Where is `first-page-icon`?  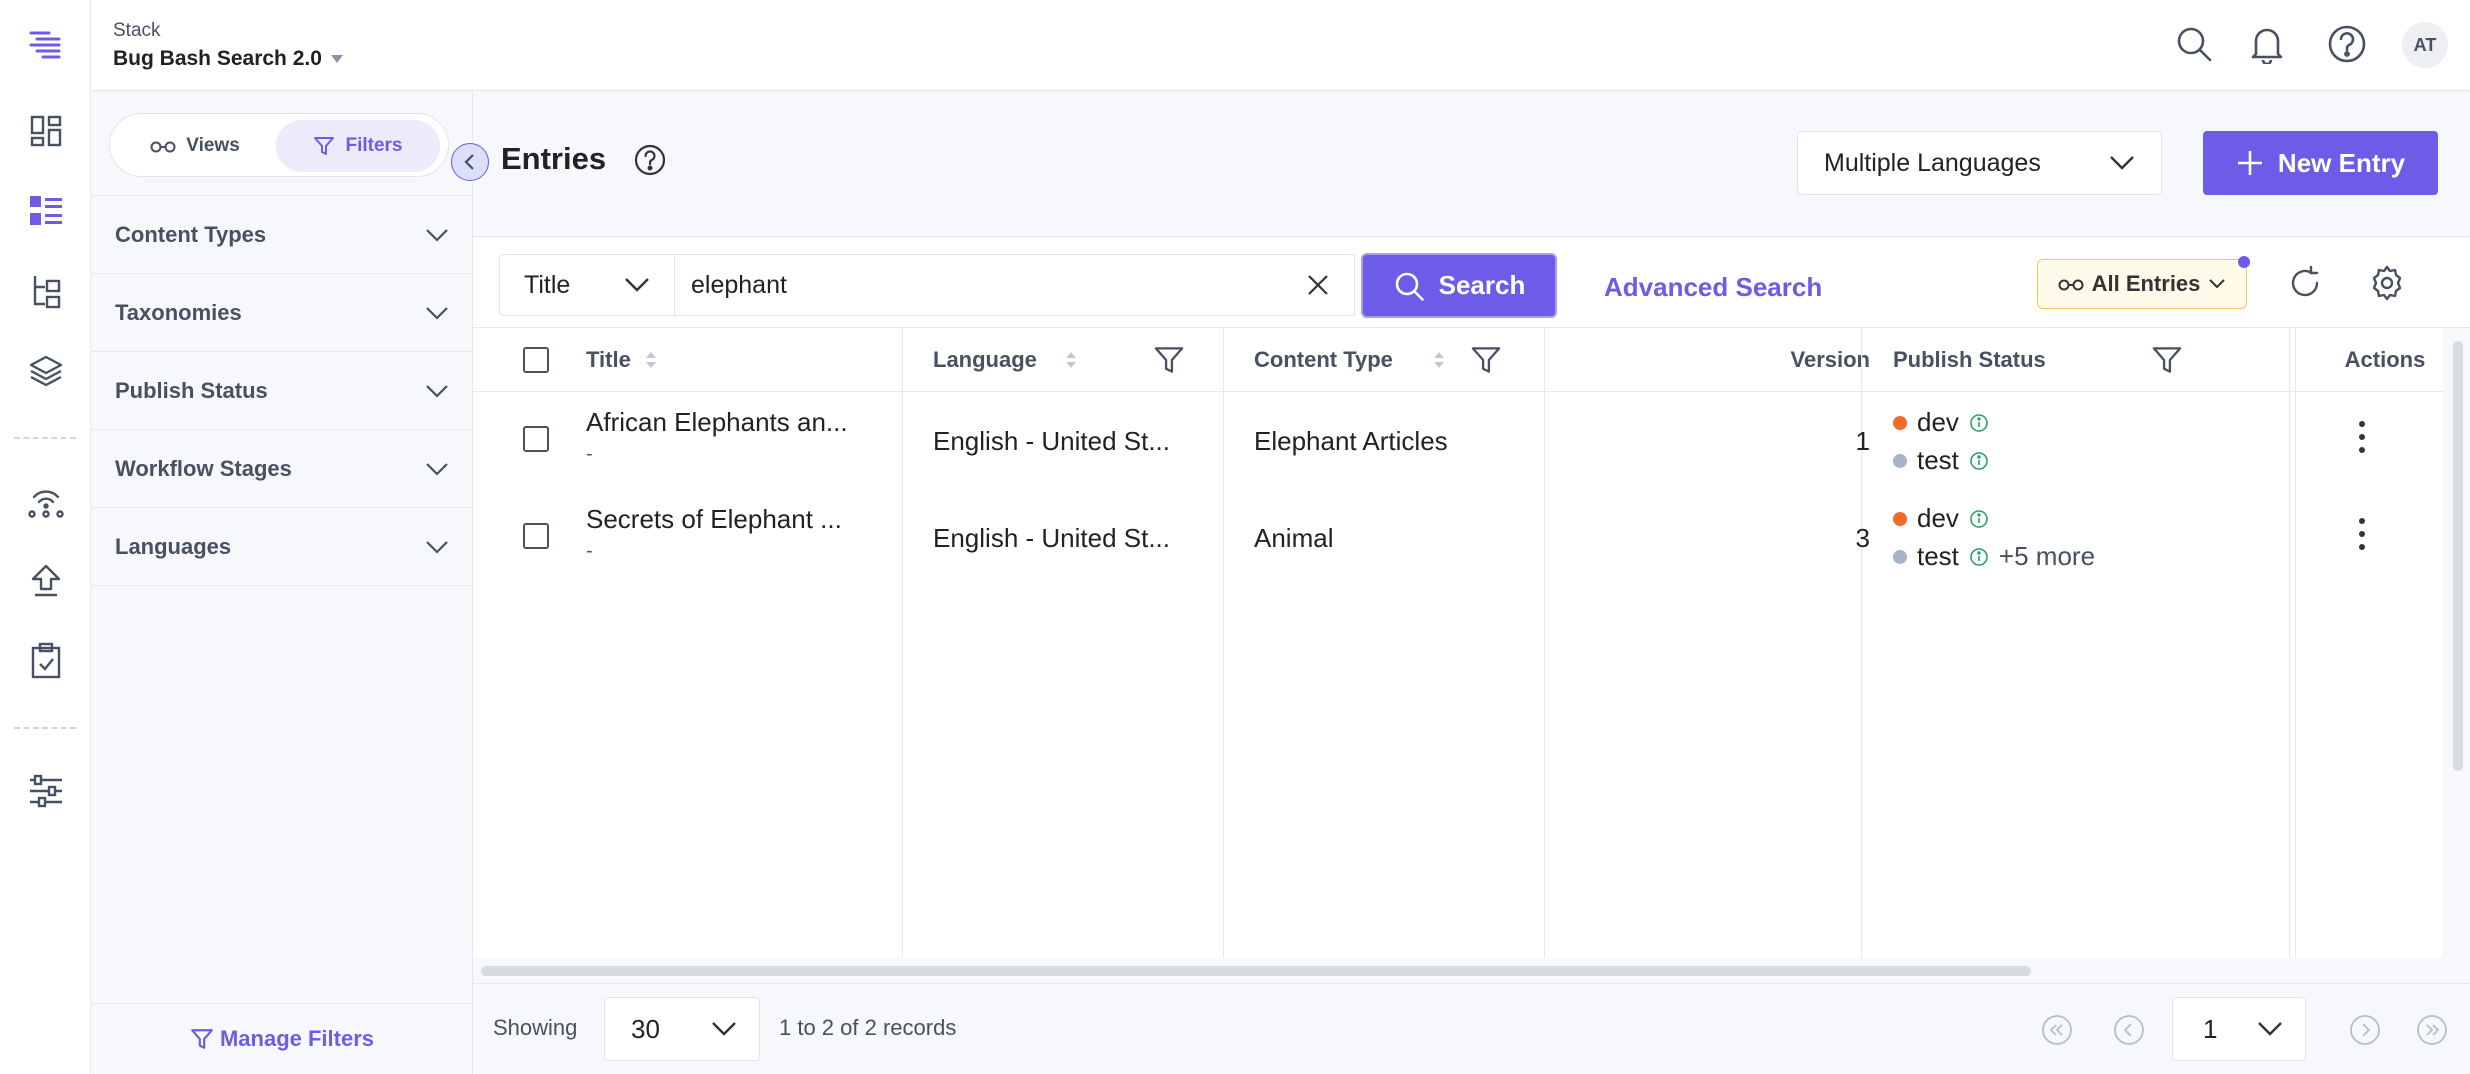
first-page-icon is located at coordinates (2057, 1030).